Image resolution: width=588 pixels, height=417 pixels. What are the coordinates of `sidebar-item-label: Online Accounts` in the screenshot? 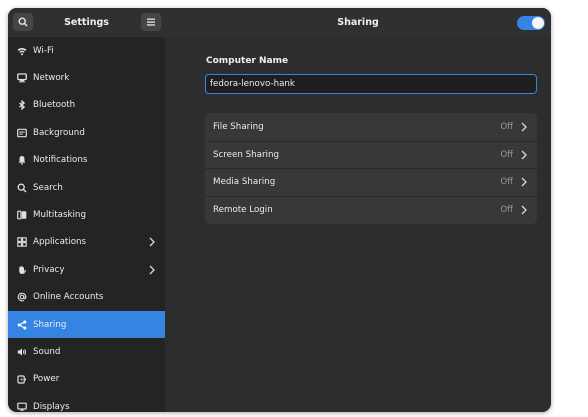 It's located at (68, 297).